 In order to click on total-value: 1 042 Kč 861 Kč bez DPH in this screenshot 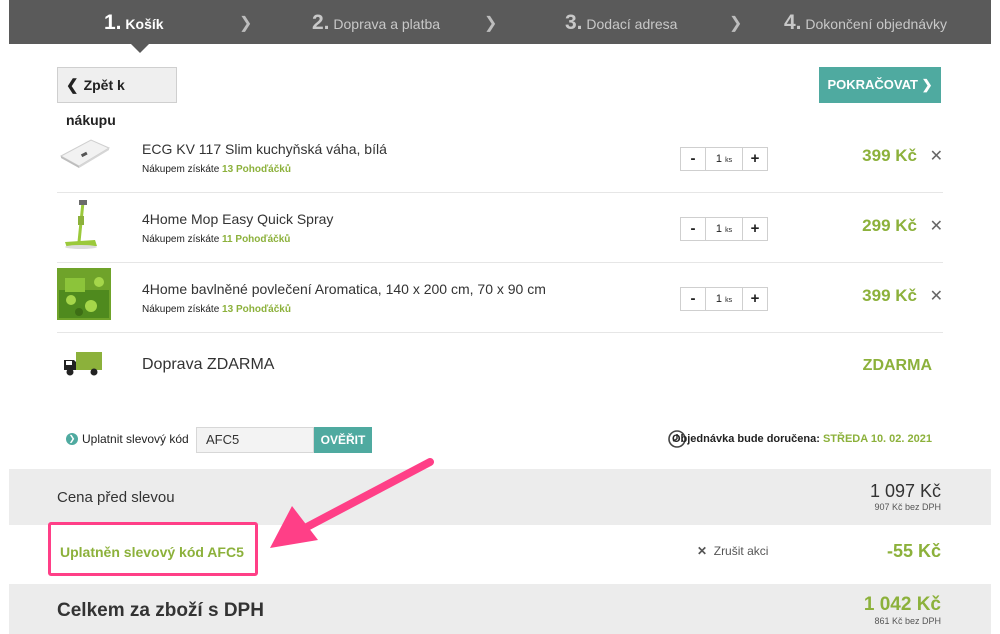, I will do `click(902, 610)`.